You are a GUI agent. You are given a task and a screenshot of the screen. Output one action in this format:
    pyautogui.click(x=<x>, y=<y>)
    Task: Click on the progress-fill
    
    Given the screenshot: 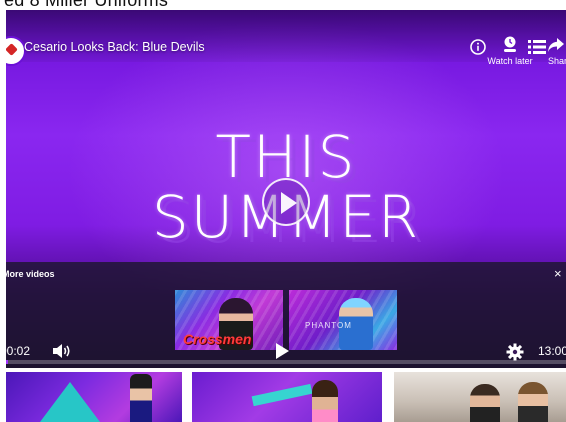 What is the action you would take?
    pyautogui.click(x=7, y=362)
    